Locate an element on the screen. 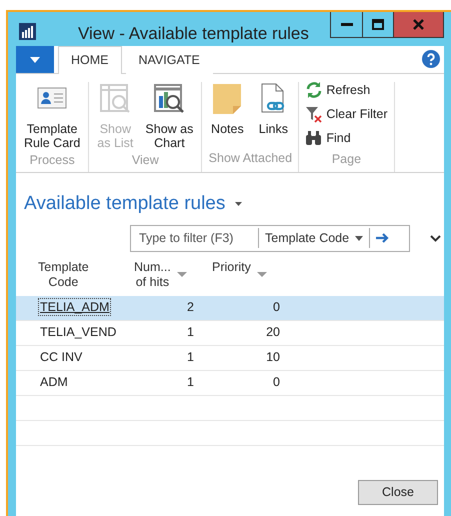 Image resolution: width=451 pixels, height=516 pixels. ribbon-action-button: Notes is located at coordinates (227, 116).